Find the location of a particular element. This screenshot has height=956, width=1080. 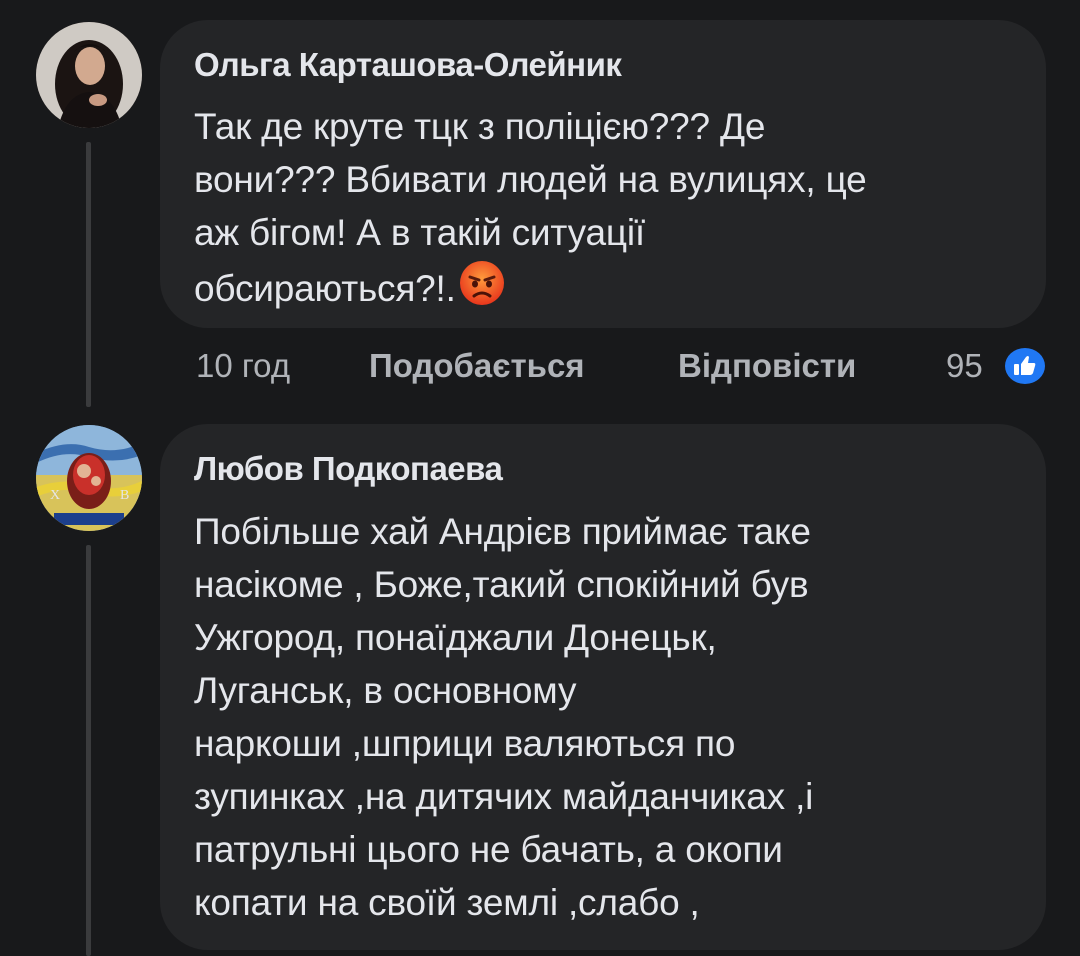

reaction-count: 95 is located at coordinates (964, 366).